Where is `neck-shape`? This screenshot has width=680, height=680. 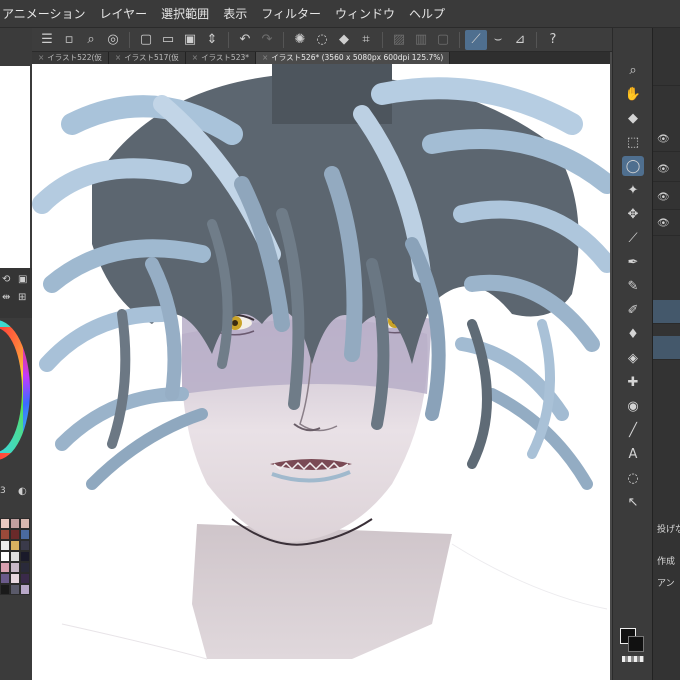
neck-shape is located at coordinates (322, 591).